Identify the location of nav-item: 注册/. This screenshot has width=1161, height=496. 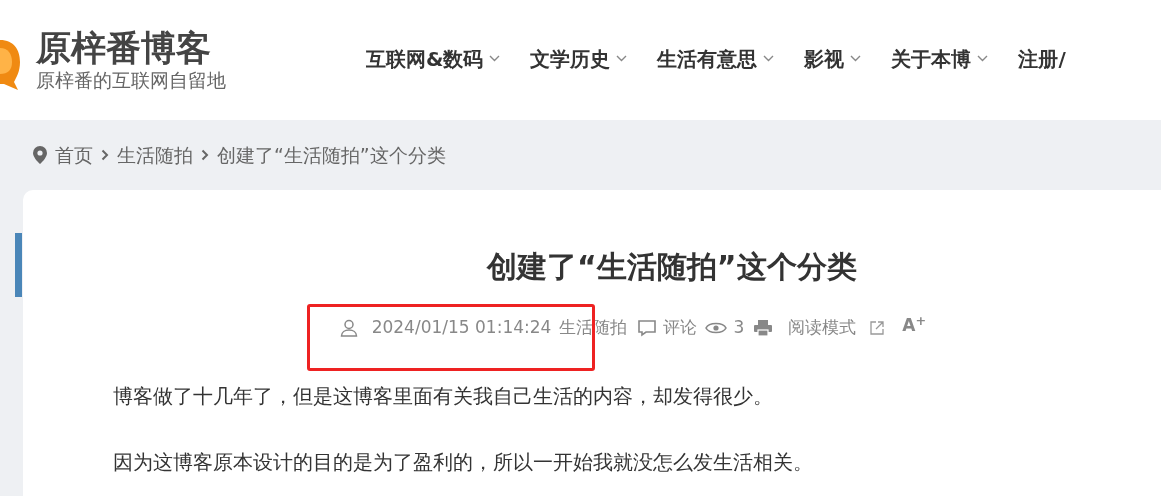
(1042, 58).